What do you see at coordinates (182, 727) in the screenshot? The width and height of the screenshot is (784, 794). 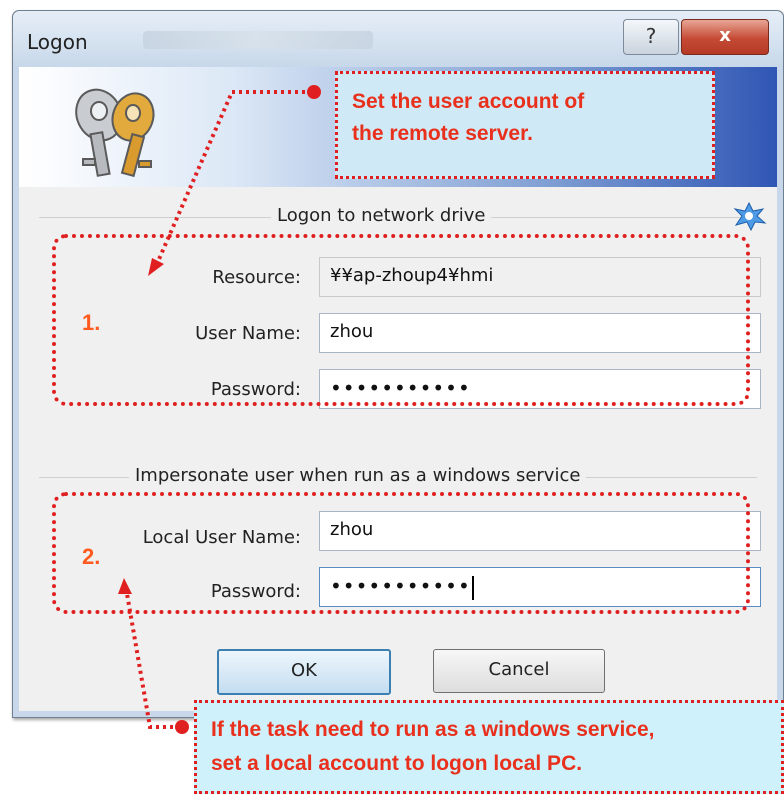 I see `arrow-origin-dot` at bounding box center [182, 727].